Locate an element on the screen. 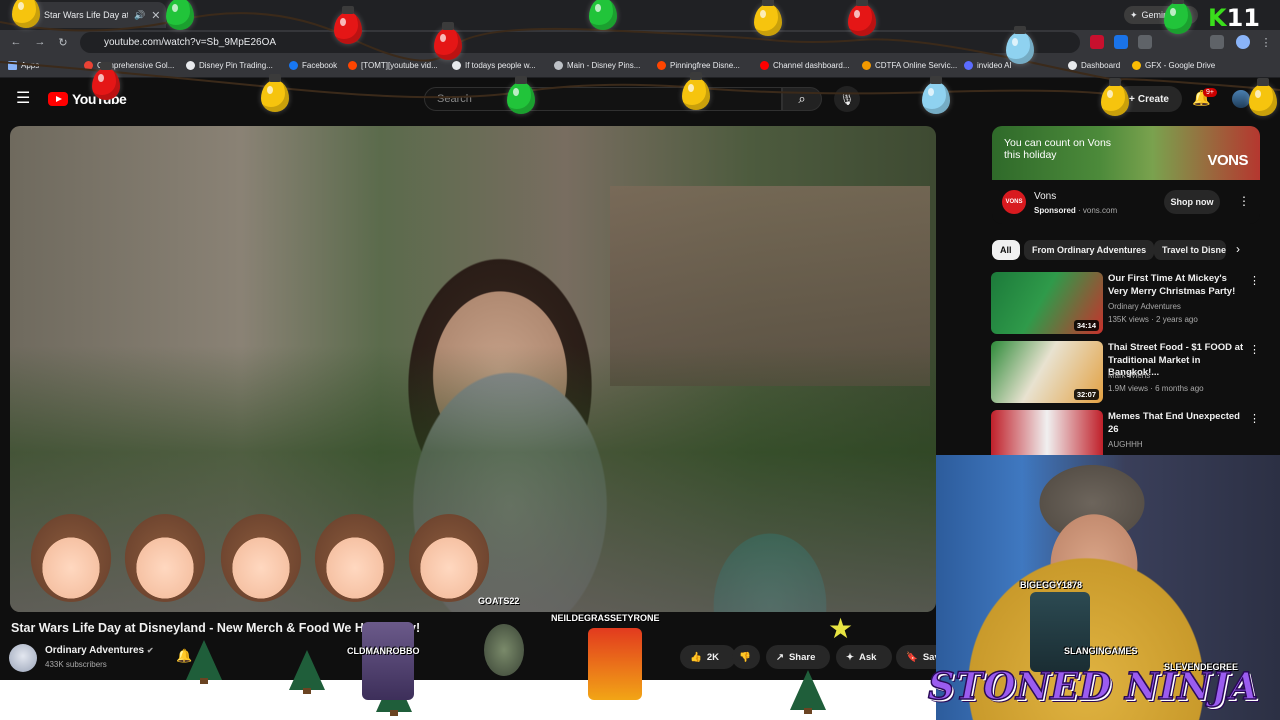  shop-now-button: Shop now is located at coordinates (1192, 202).